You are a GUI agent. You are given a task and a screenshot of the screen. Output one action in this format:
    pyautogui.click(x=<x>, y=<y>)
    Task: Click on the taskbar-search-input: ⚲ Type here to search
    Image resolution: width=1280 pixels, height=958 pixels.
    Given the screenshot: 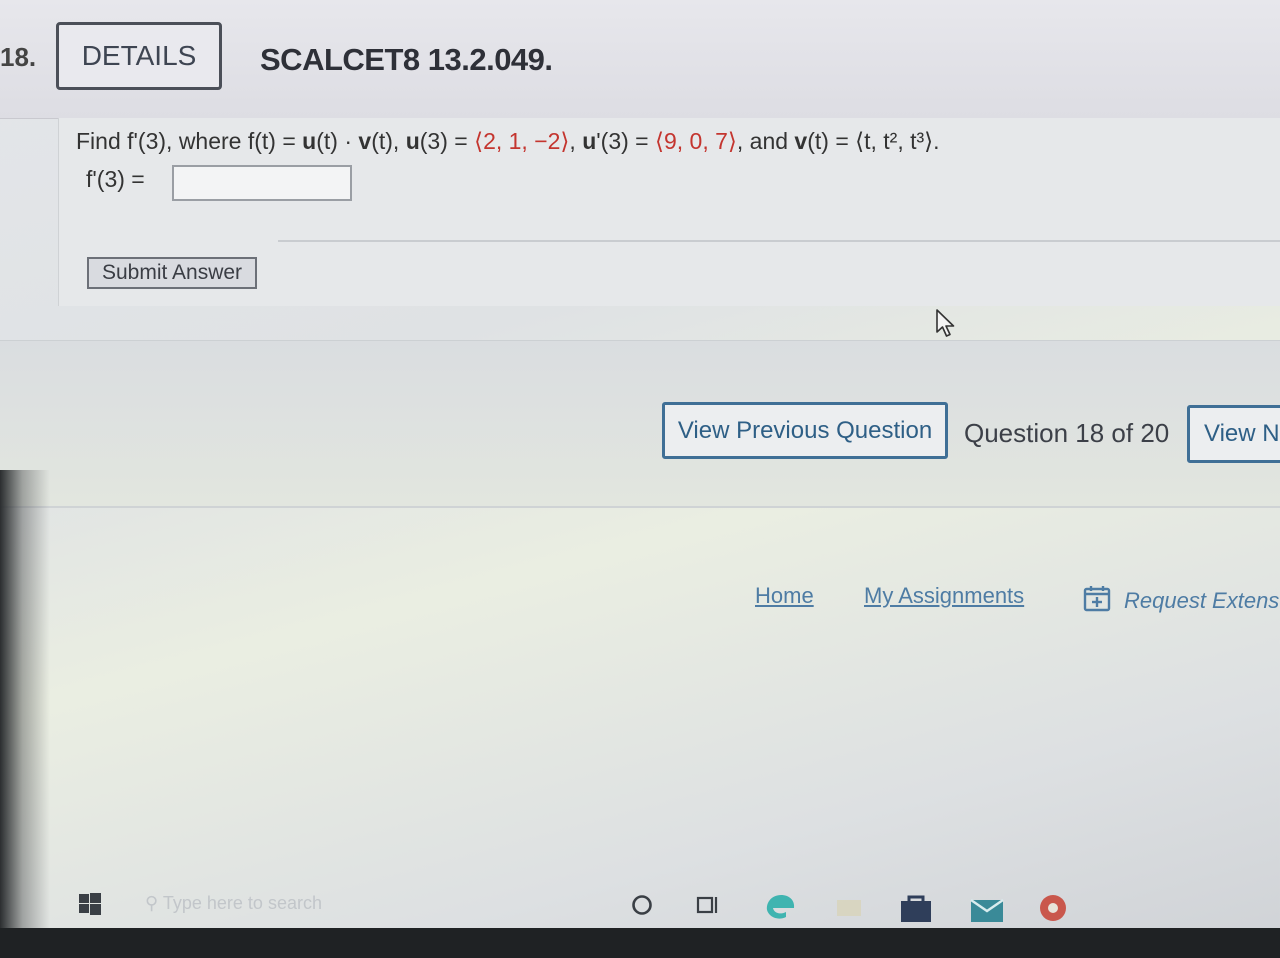 What is the action you would take?
    pyautogui.click(x=233, y=903)
    